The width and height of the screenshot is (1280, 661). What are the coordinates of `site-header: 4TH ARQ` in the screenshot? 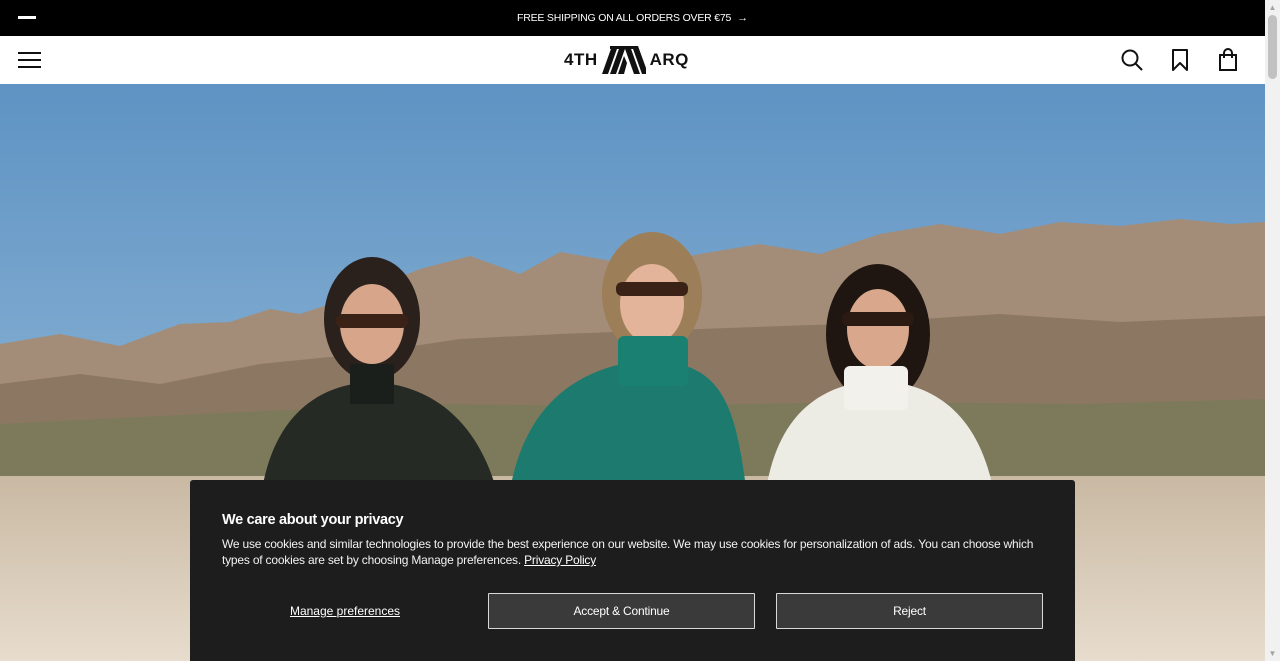 It's located at (632, 60).